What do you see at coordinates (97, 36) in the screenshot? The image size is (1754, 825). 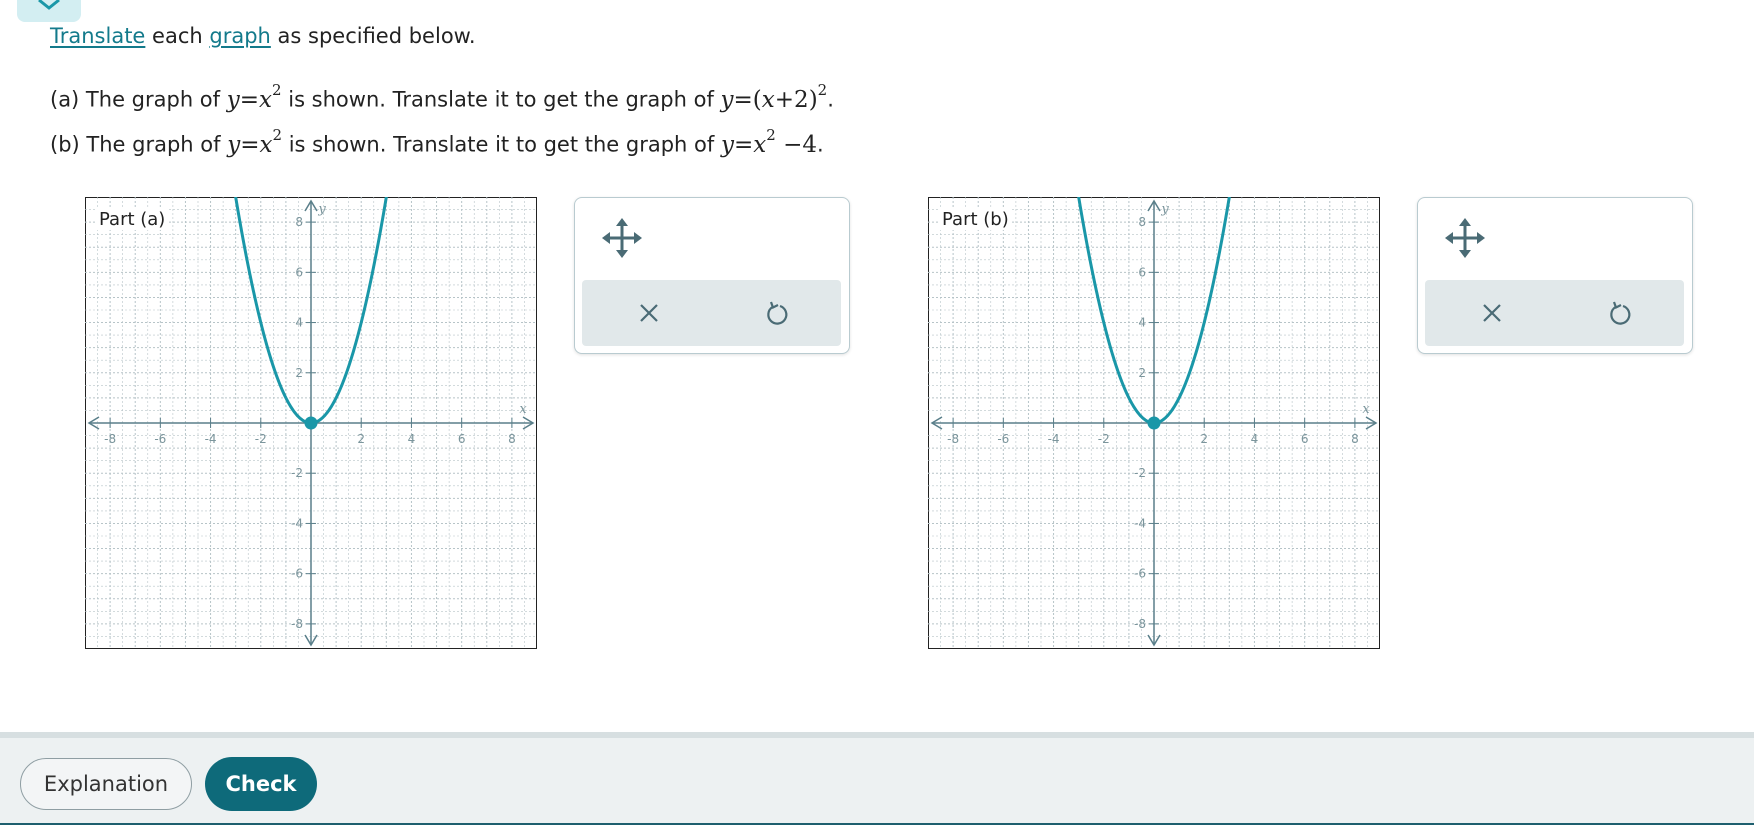 I see `translate-link: Translate` at bounding box center [97, 36].